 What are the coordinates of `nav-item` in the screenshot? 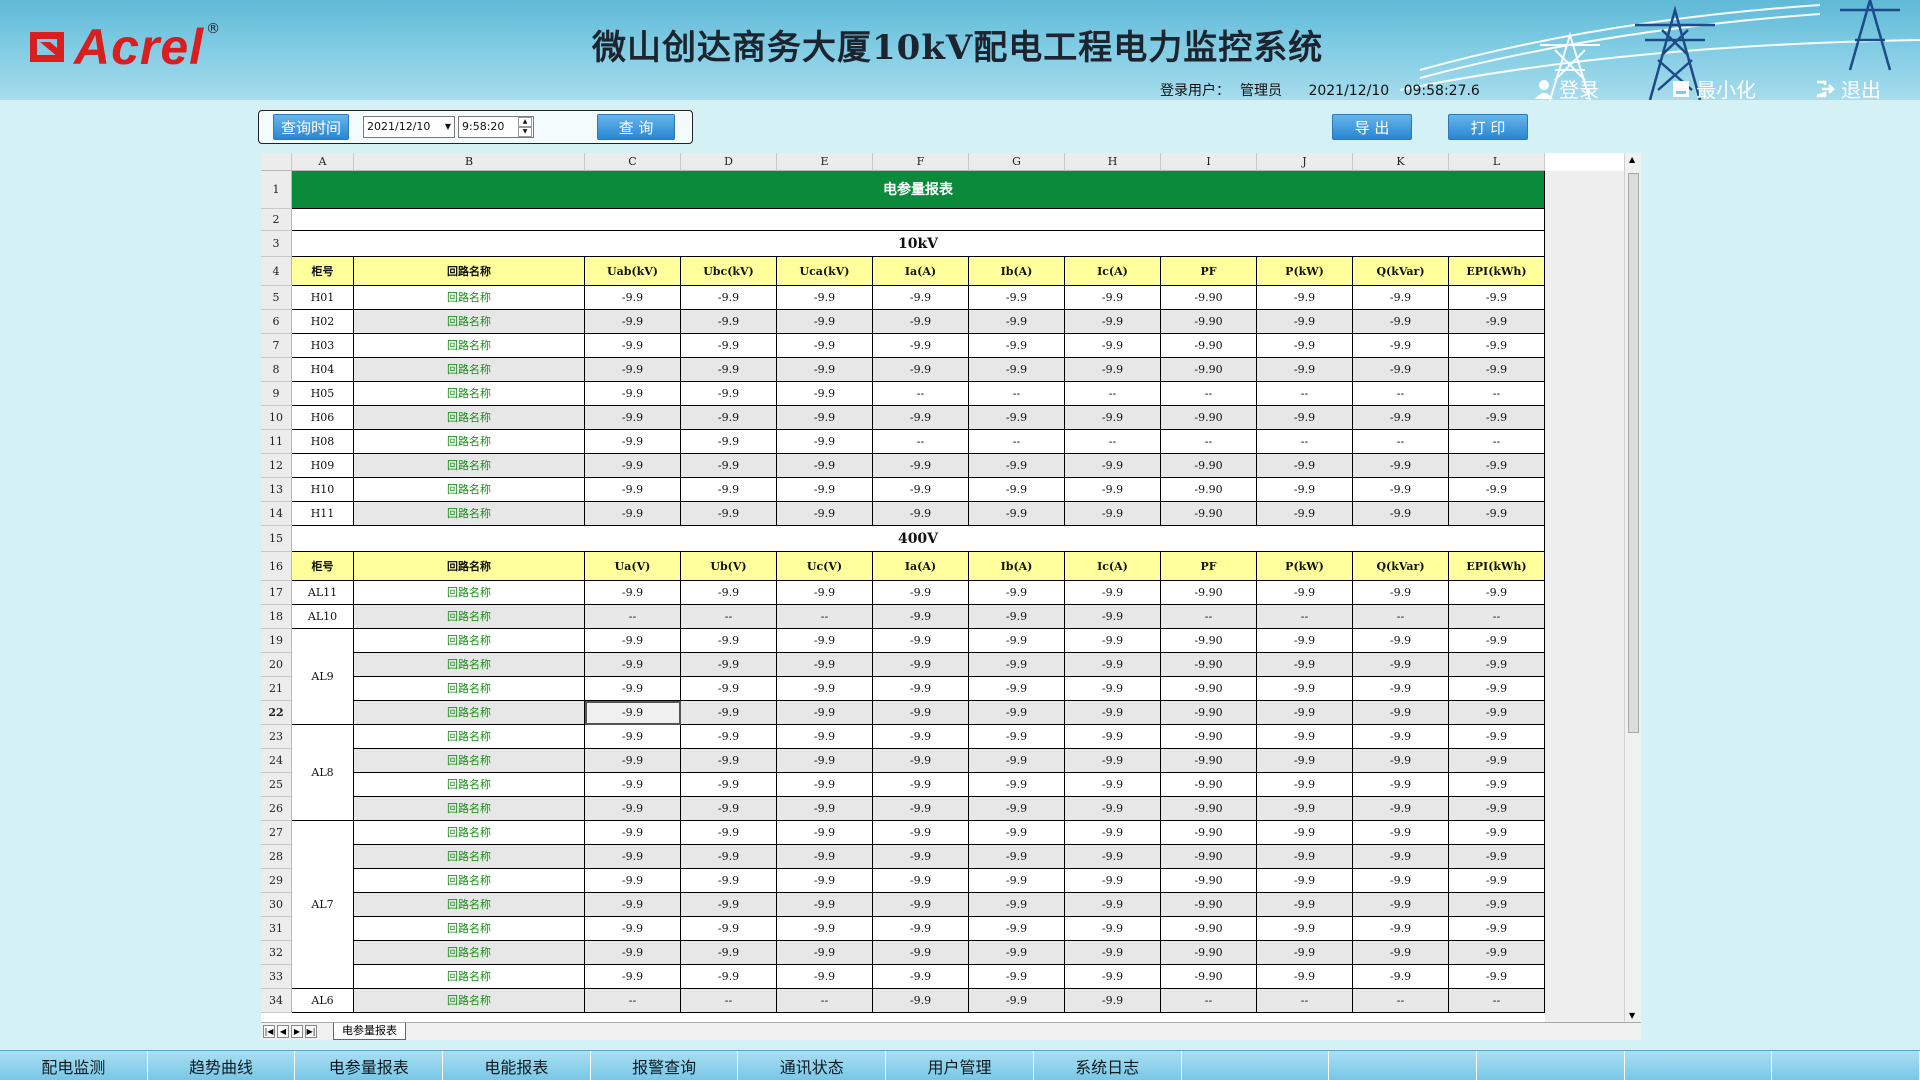 It's located at (1699, 1065).